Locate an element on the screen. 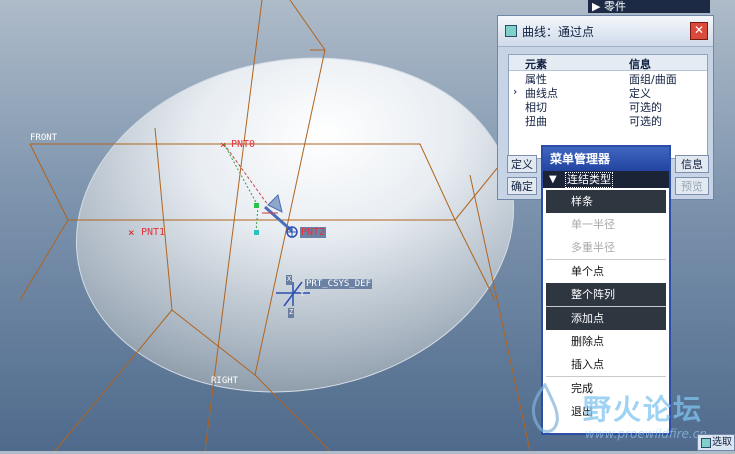  ok-button: 确定 is located at coordinates (522, 186).